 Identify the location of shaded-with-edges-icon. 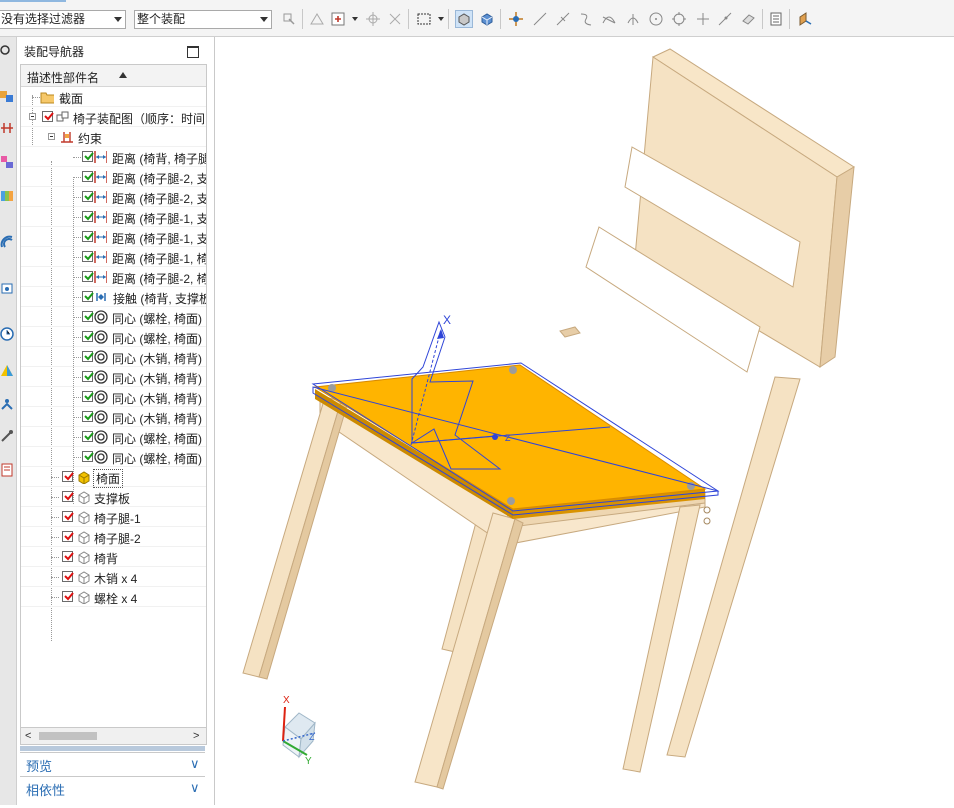
(464, 19).